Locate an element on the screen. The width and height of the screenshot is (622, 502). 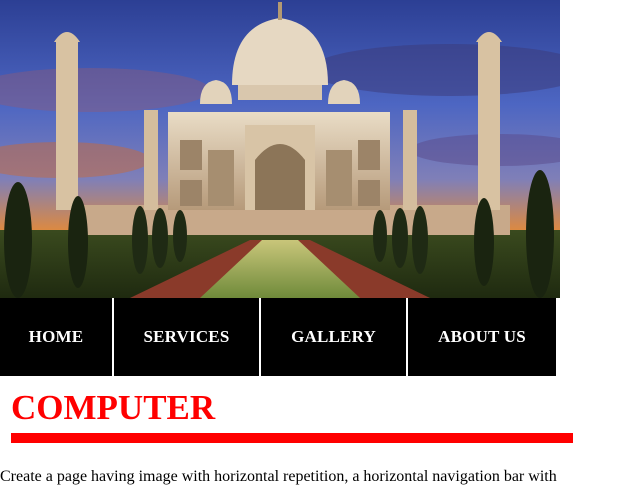
horizontal-nav-bar: HOME SERVICES GALLERY ABOUT US is located at coordinates (280, 337).